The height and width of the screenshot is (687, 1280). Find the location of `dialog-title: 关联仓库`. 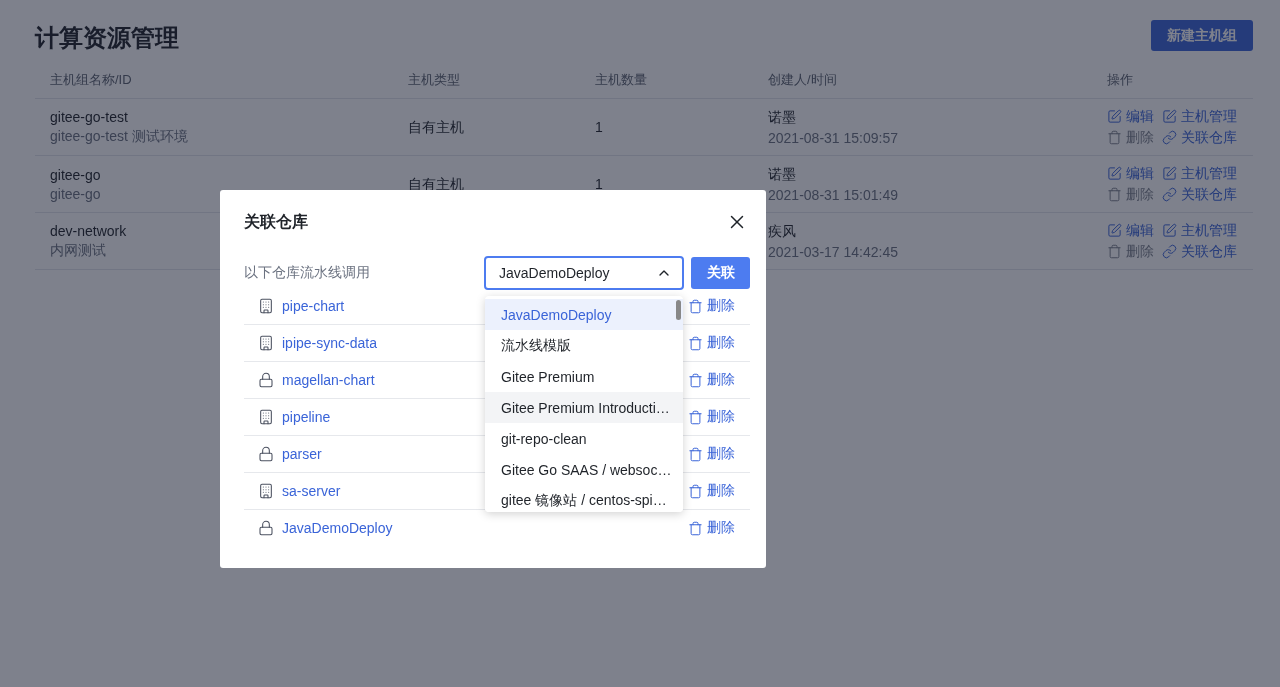

dialog-title: 关联仓库 is located at coordinates (276, 221).